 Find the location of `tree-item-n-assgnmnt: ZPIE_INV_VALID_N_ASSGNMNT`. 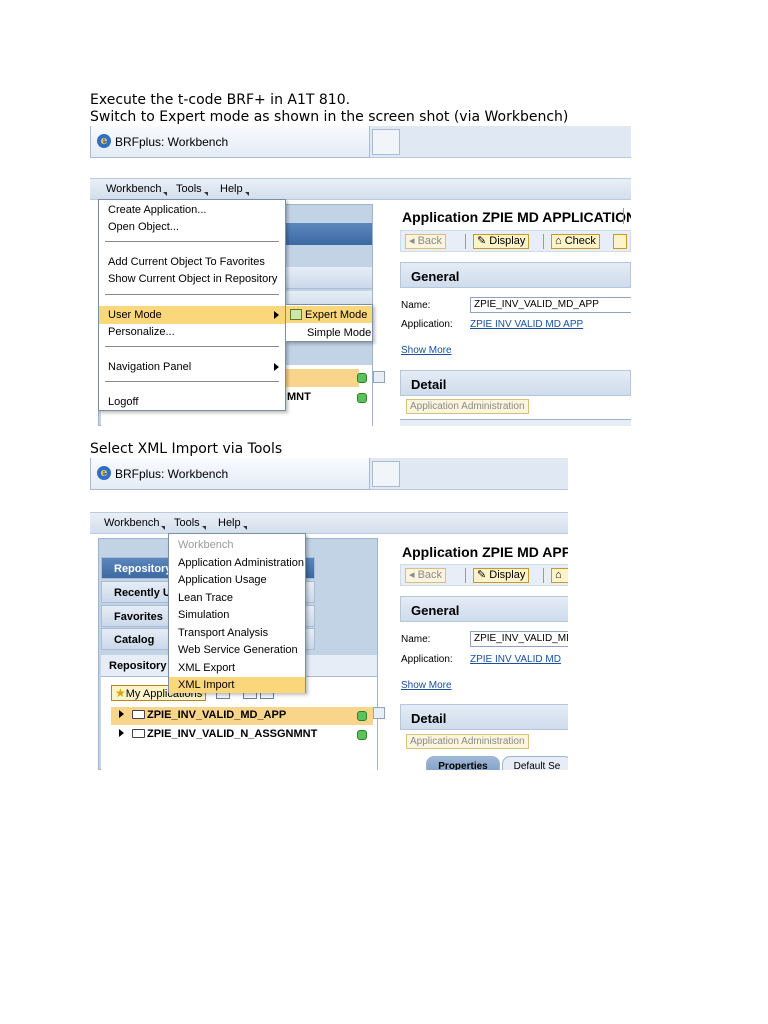

tree-item-n-assgnmnt: ZPIE_INV_VALID_N_ASSGNMNT is located at coordinates (242, 735).